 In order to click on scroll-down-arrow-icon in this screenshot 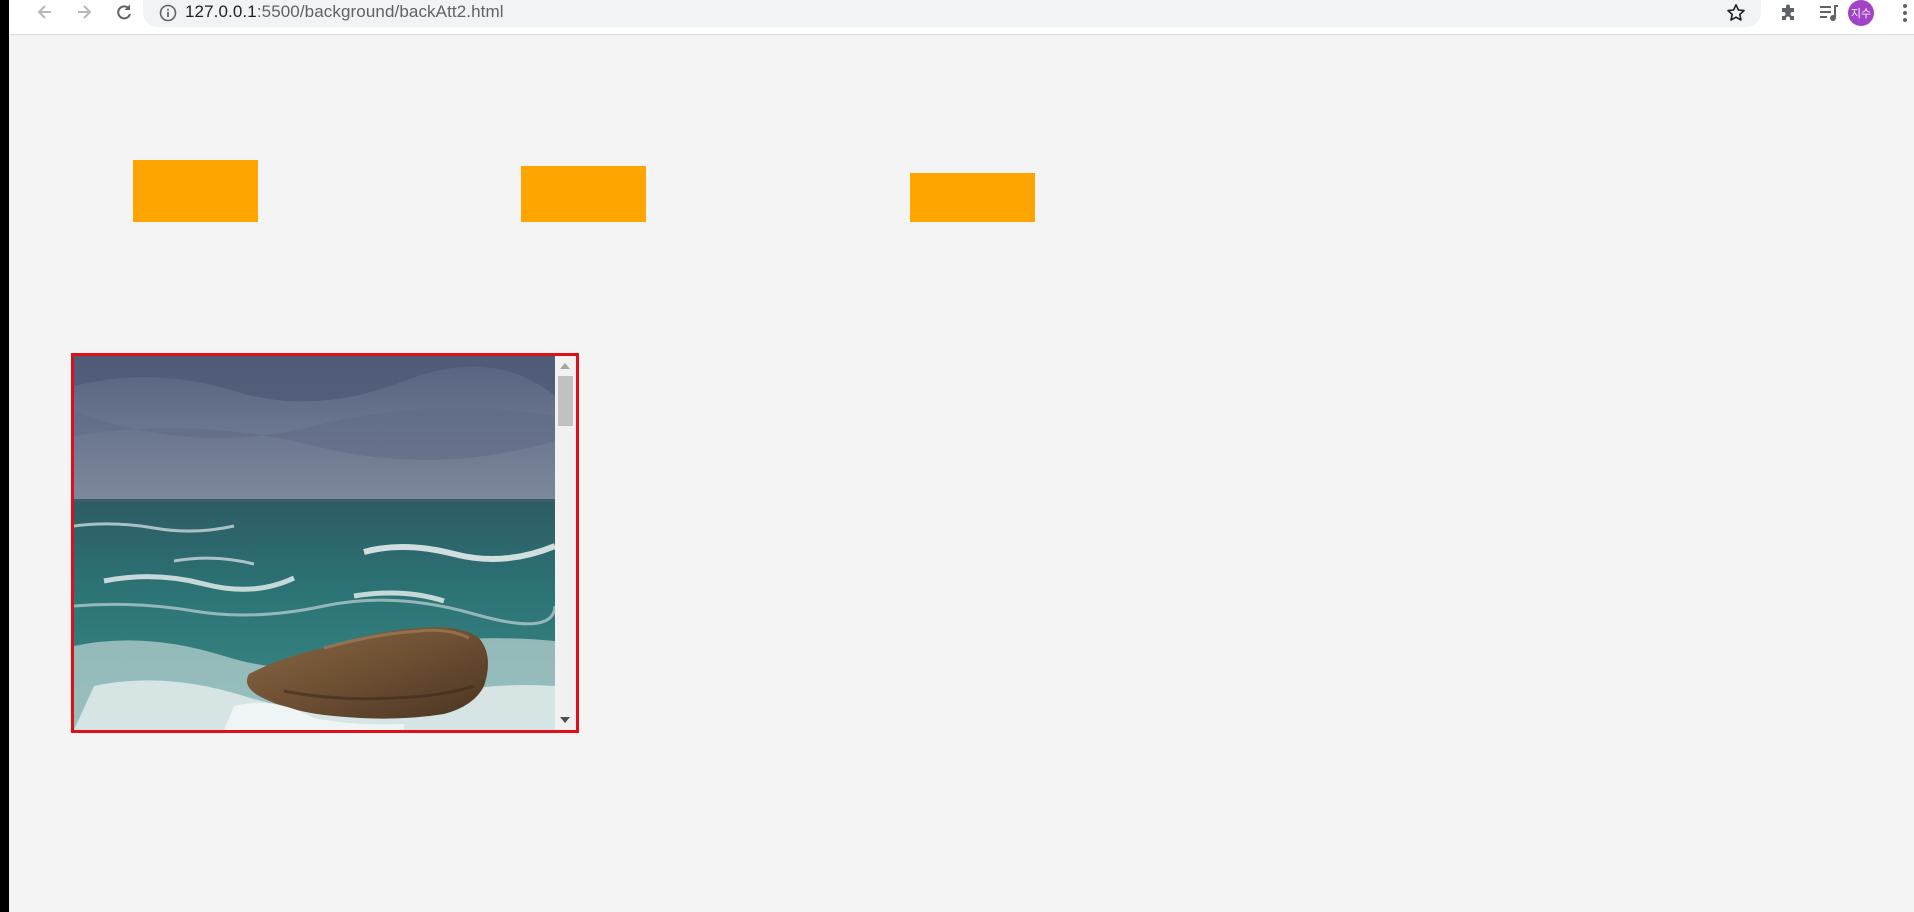, I will do `click(565, 720)`.